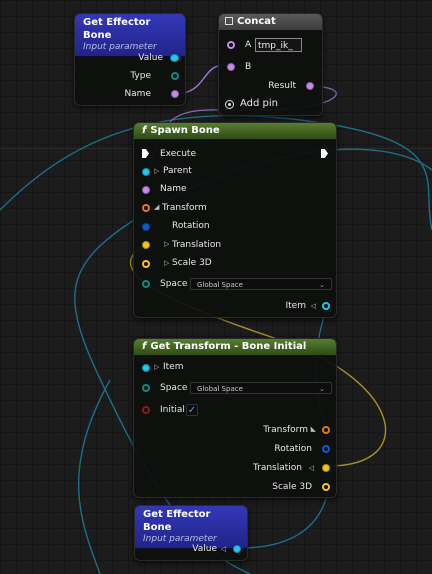 This screenshot has width=432, height=574. Describe the element at coordinates (146, 264) in the screenshot. I see `scale3d-input-pin` at that location.